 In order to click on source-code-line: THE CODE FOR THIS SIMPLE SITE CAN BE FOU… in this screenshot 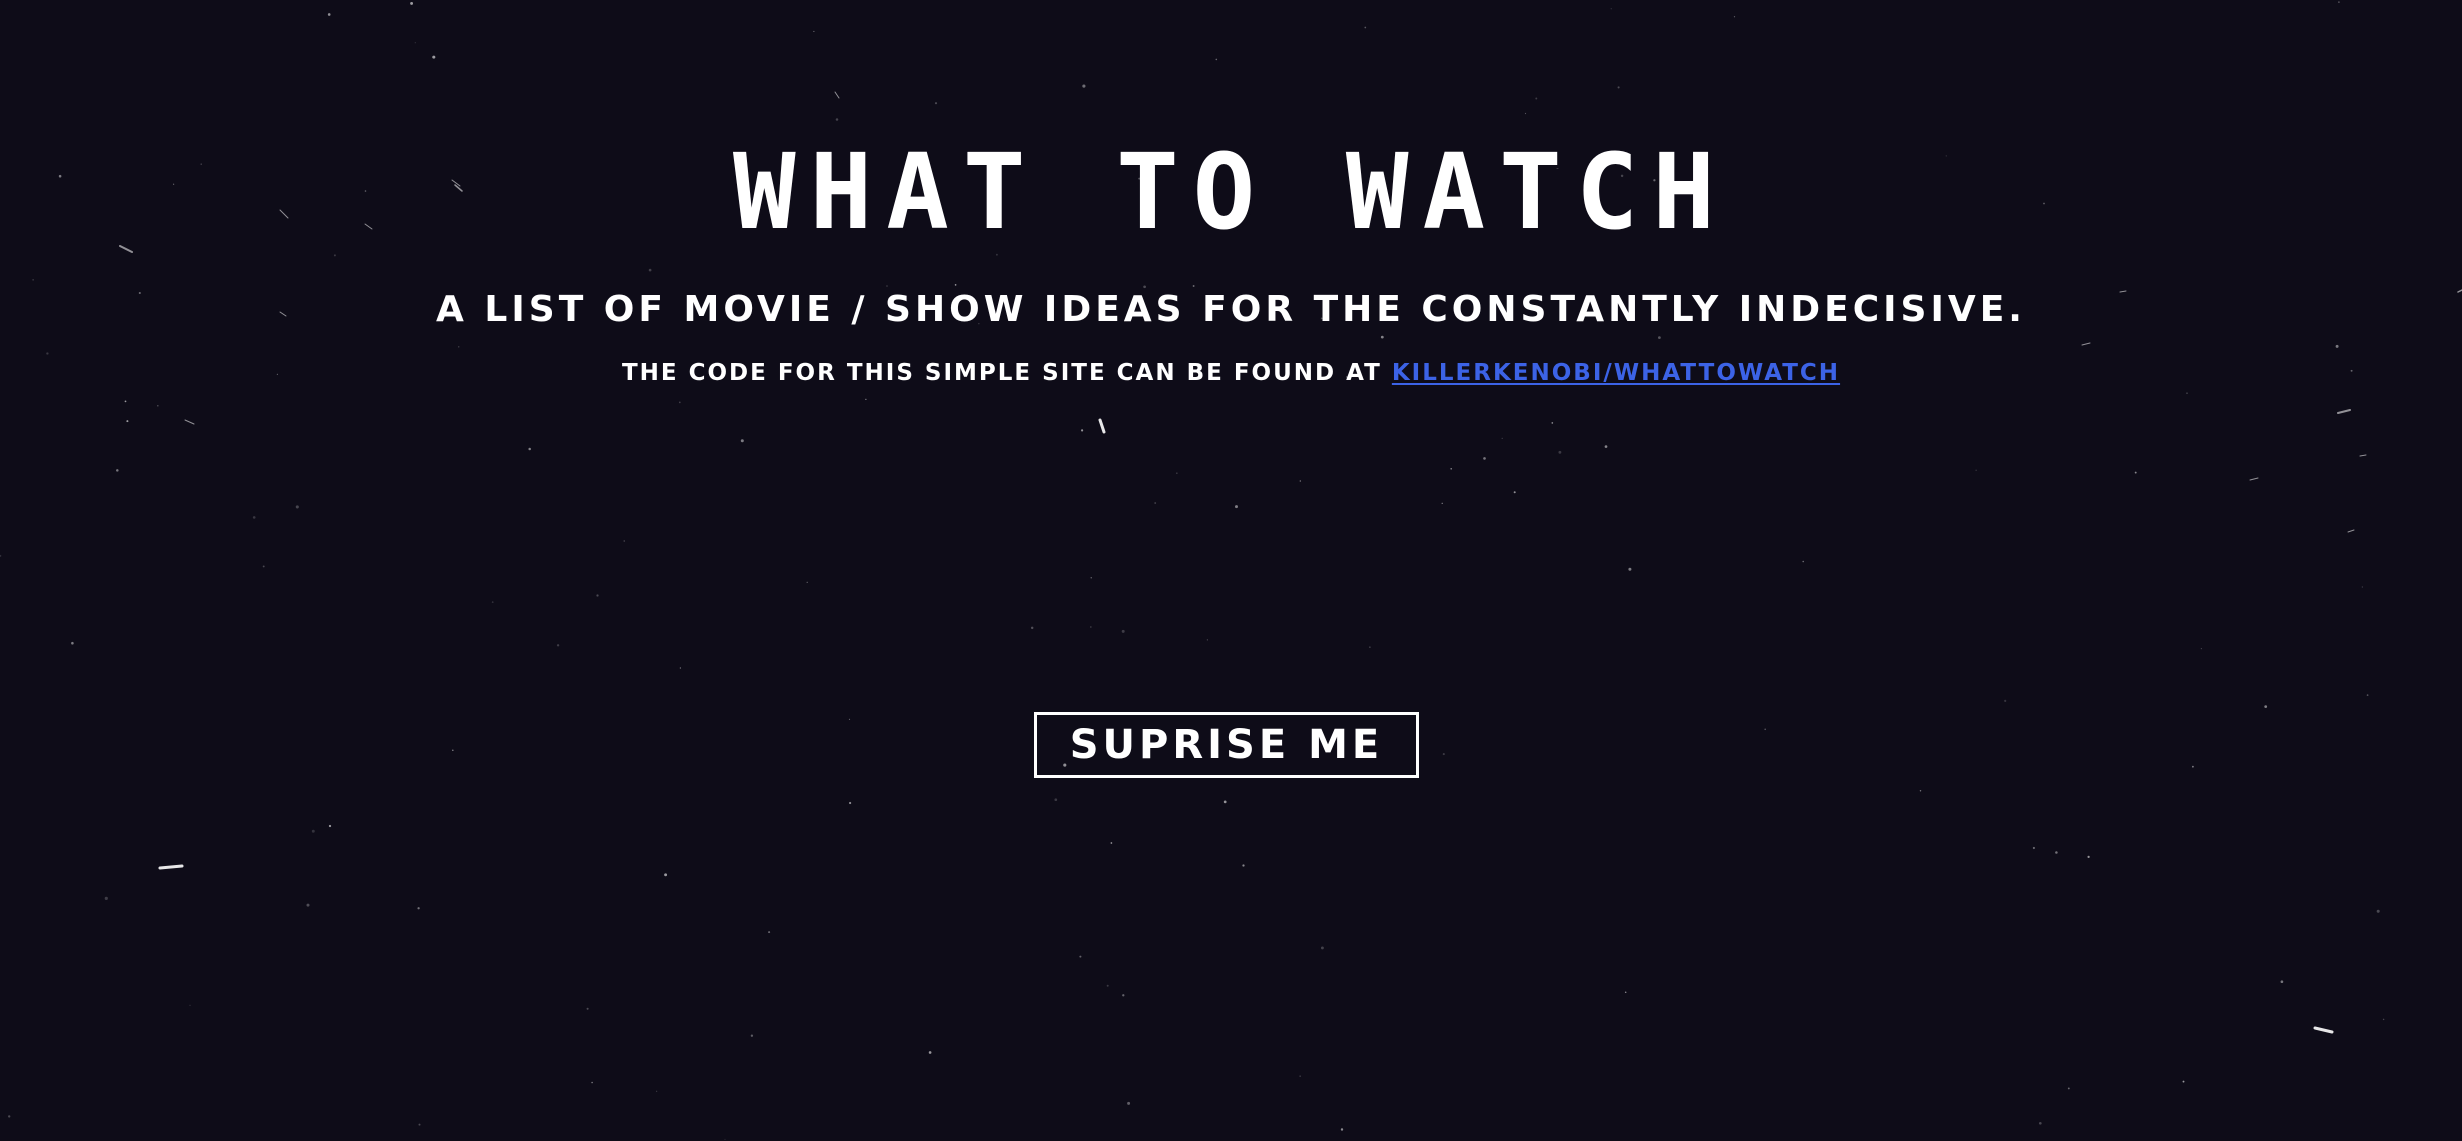, I will do `click(1231, 373)`.